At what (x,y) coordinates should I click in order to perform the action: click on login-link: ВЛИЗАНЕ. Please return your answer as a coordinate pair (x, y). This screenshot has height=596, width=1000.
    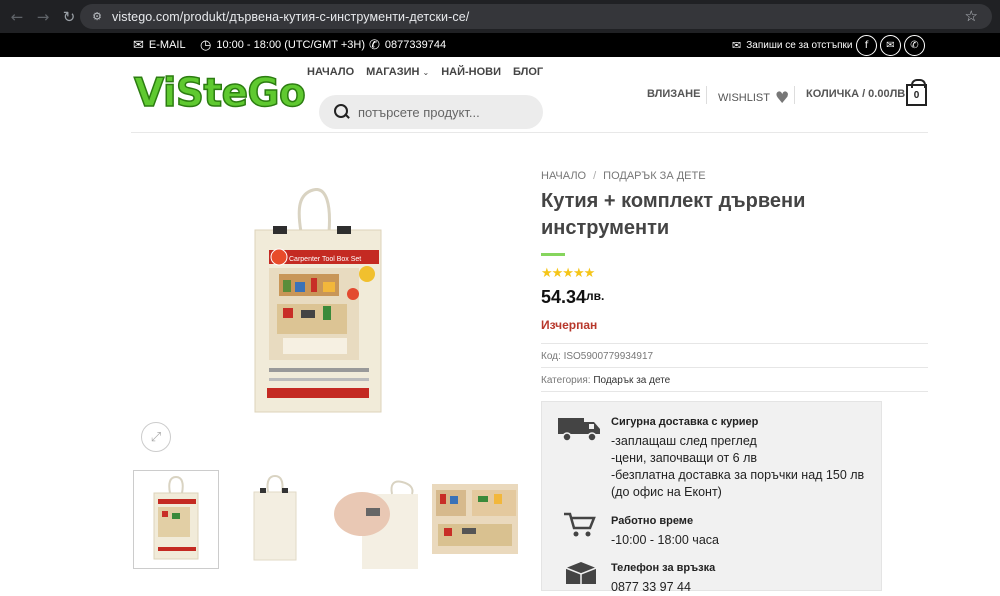
    Looking at the image, I should click on (673, 94).